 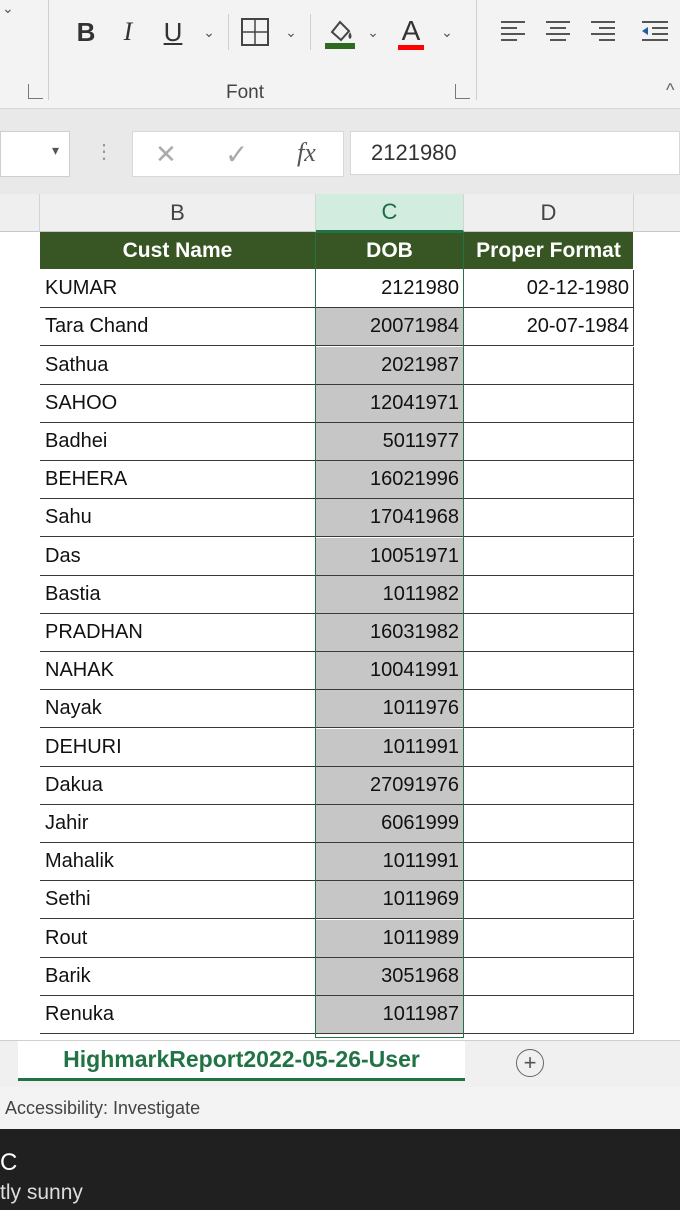 What do you see at coordinates (390, 518) in the screenshot?
I see `table-cell: 17041968` at bounding box center [390, 518].